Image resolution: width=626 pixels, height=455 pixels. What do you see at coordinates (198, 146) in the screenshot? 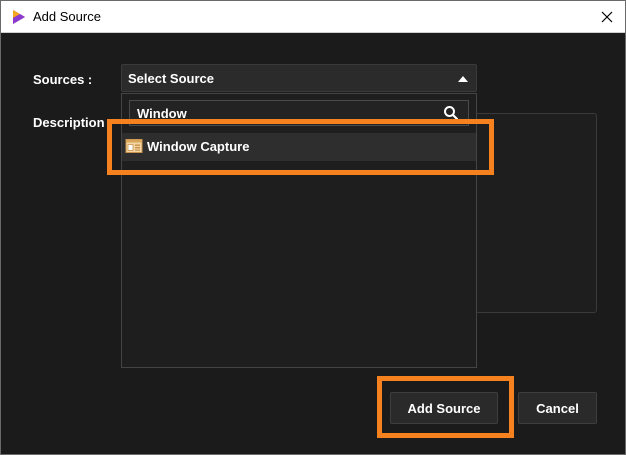
I see `option-label: Window Capture` at bounding box center [198, 146].